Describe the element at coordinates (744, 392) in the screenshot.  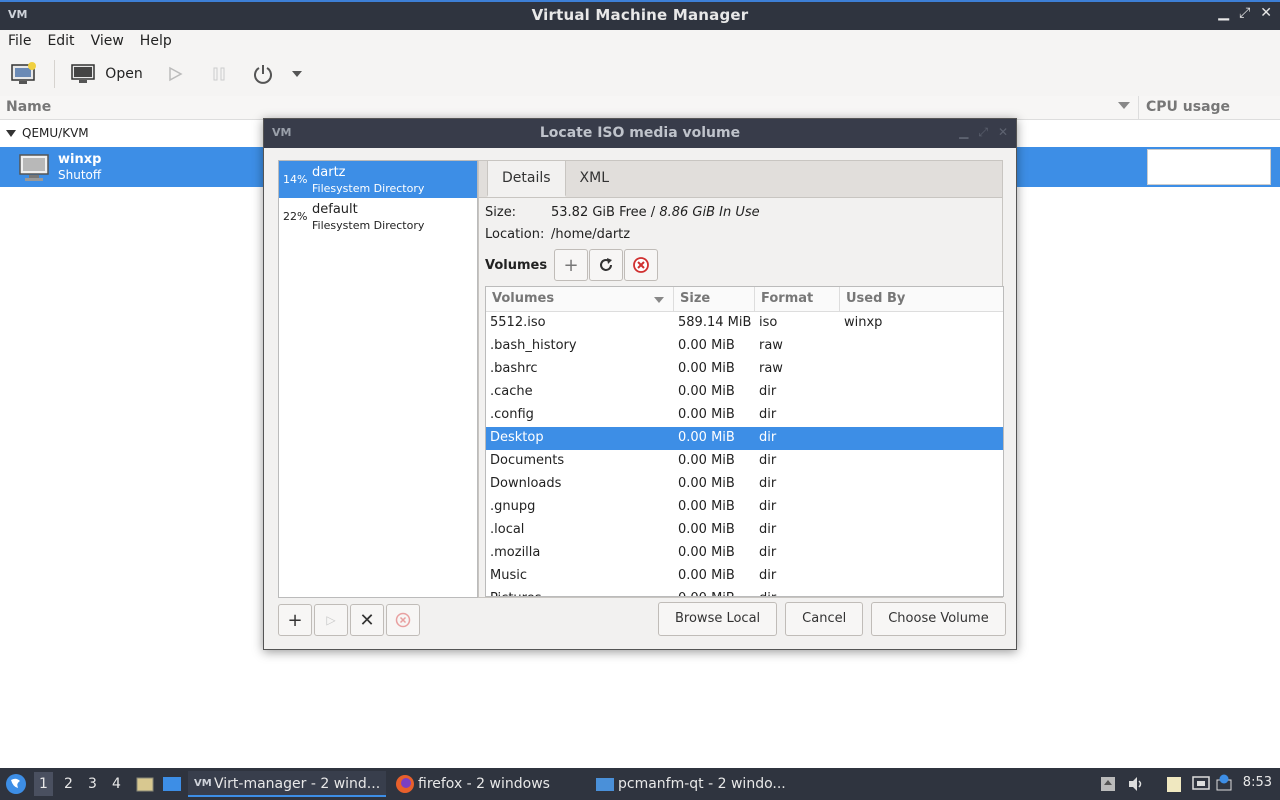
I see `table-row: .cache 0.00 MiB dir` at that location.